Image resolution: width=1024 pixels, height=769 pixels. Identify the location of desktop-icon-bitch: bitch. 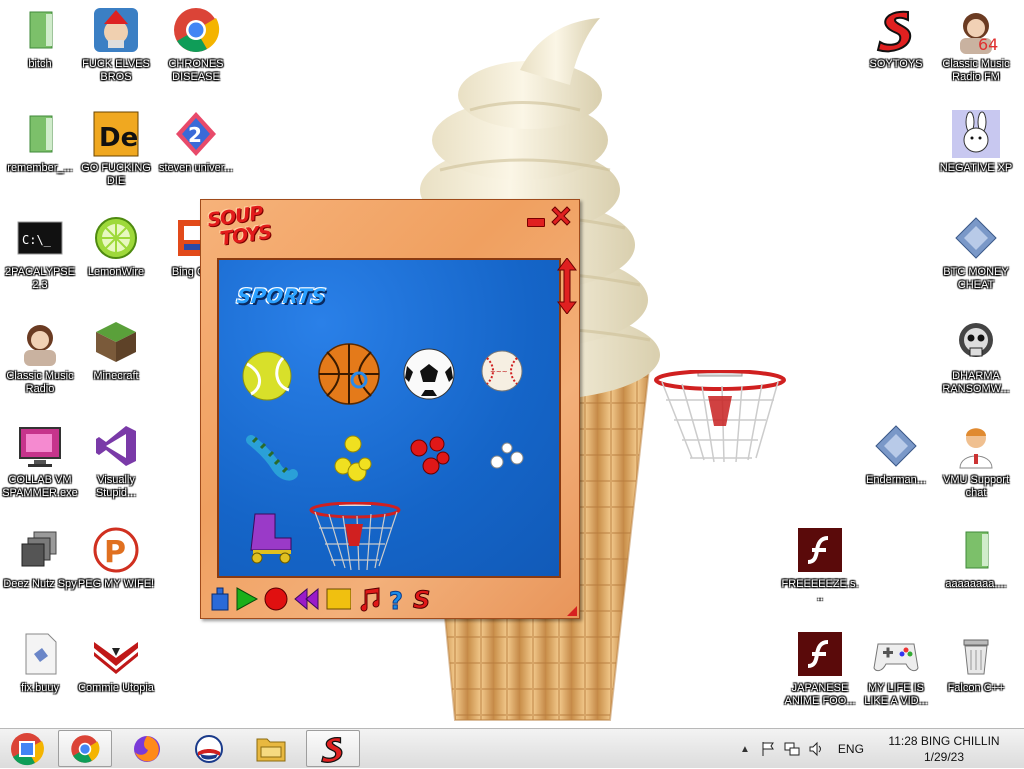
(40, 48).